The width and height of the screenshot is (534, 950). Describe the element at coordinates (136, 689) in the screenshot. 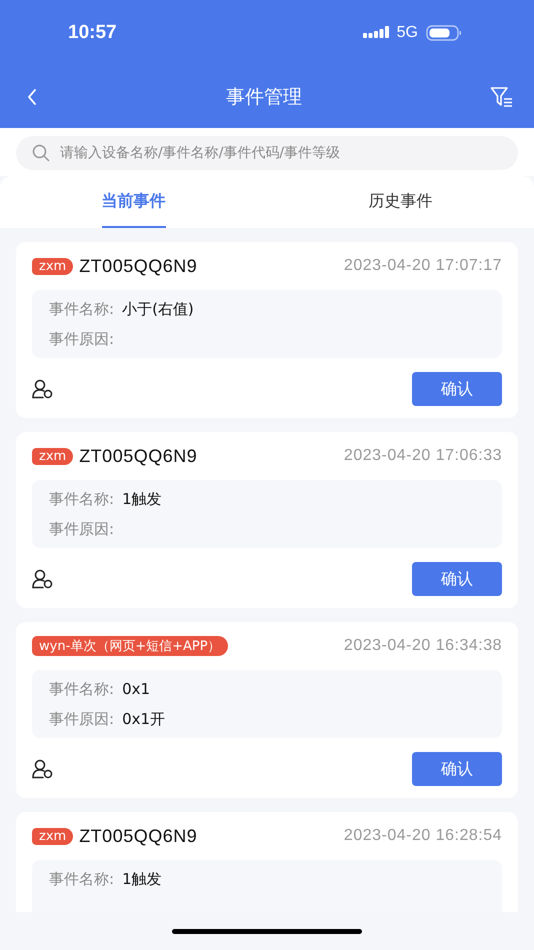

I see `event-name: 0x1` at that location.